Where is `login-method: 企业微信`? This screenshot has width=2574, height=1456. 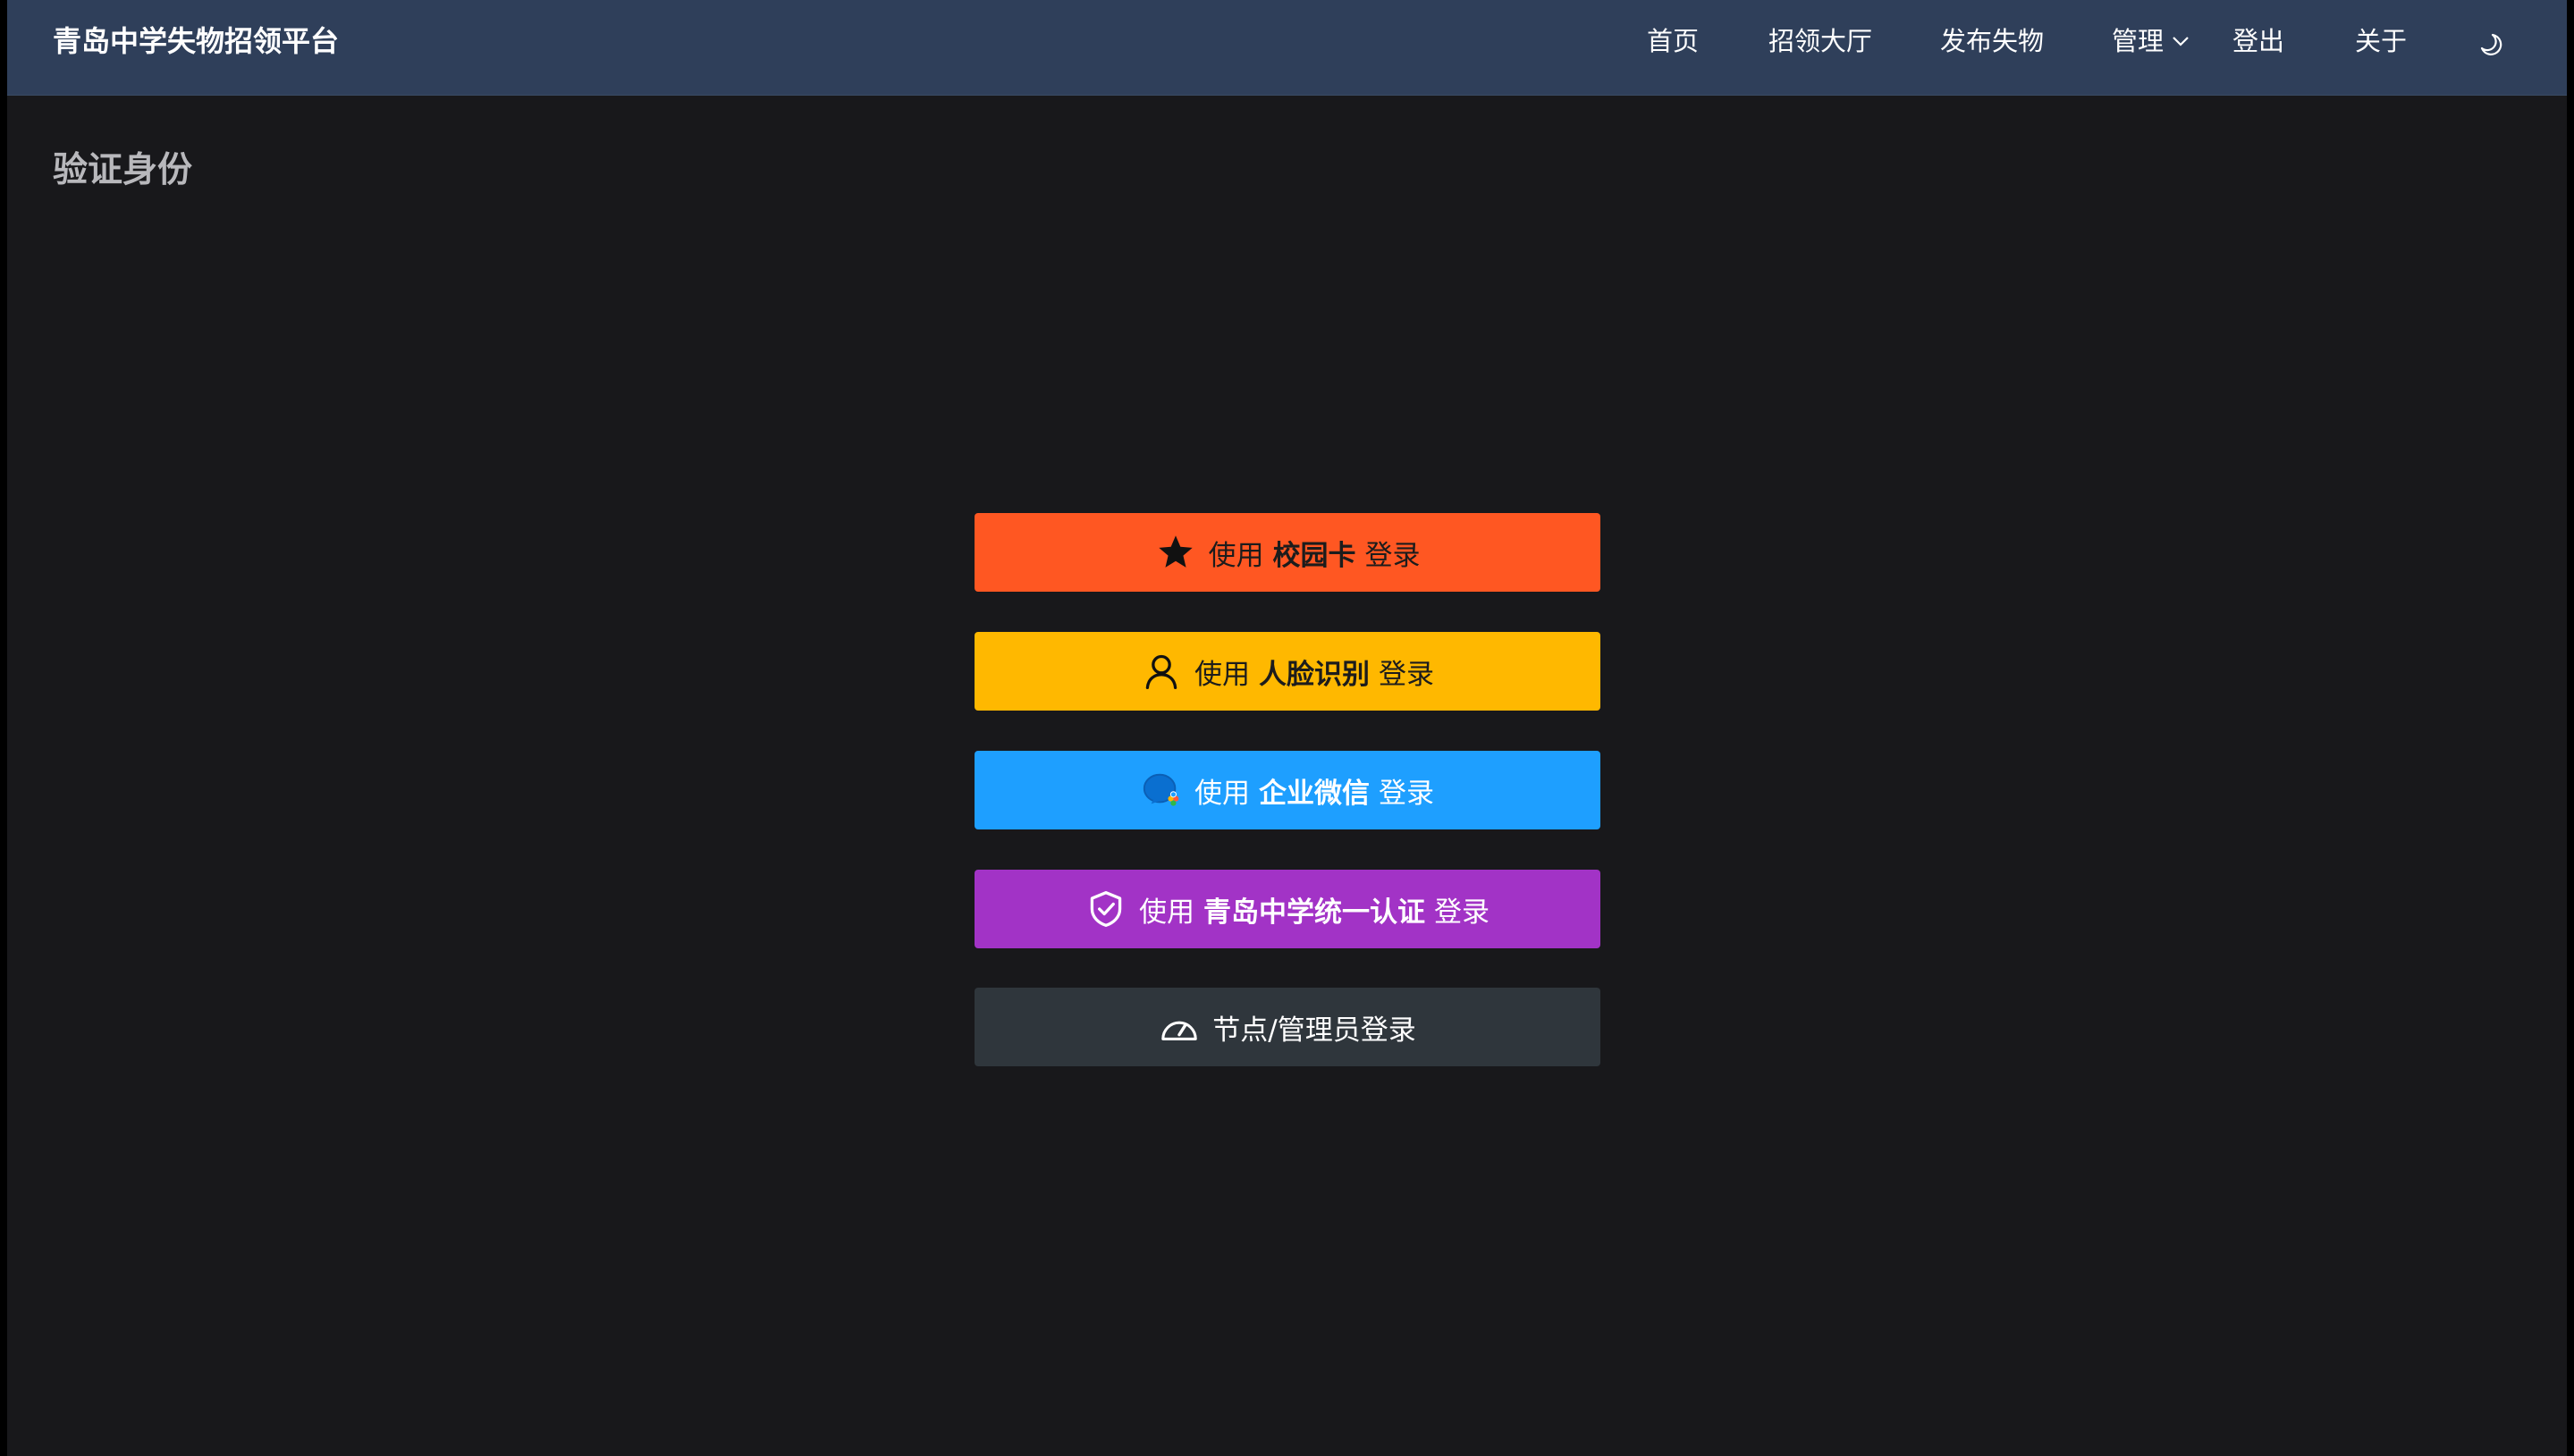 login-method: 企业微信 is located at coordinates (1315, 793).